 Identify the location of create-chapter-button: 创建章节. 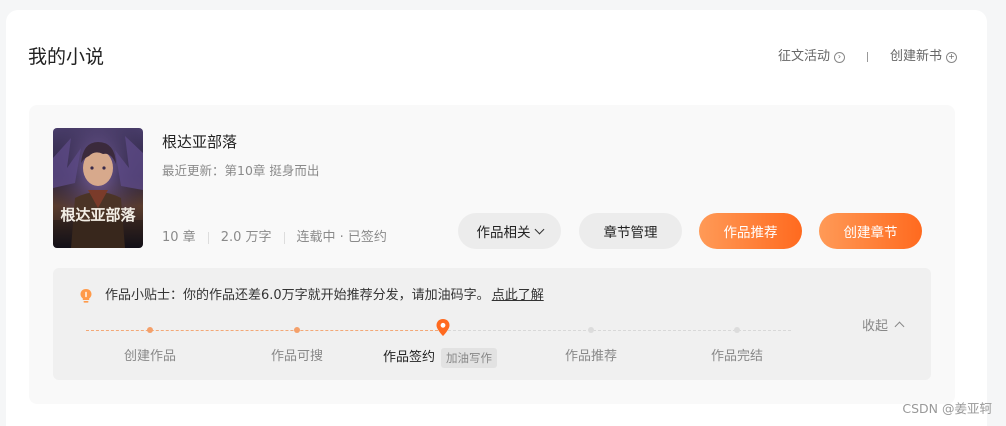
(870, 231).